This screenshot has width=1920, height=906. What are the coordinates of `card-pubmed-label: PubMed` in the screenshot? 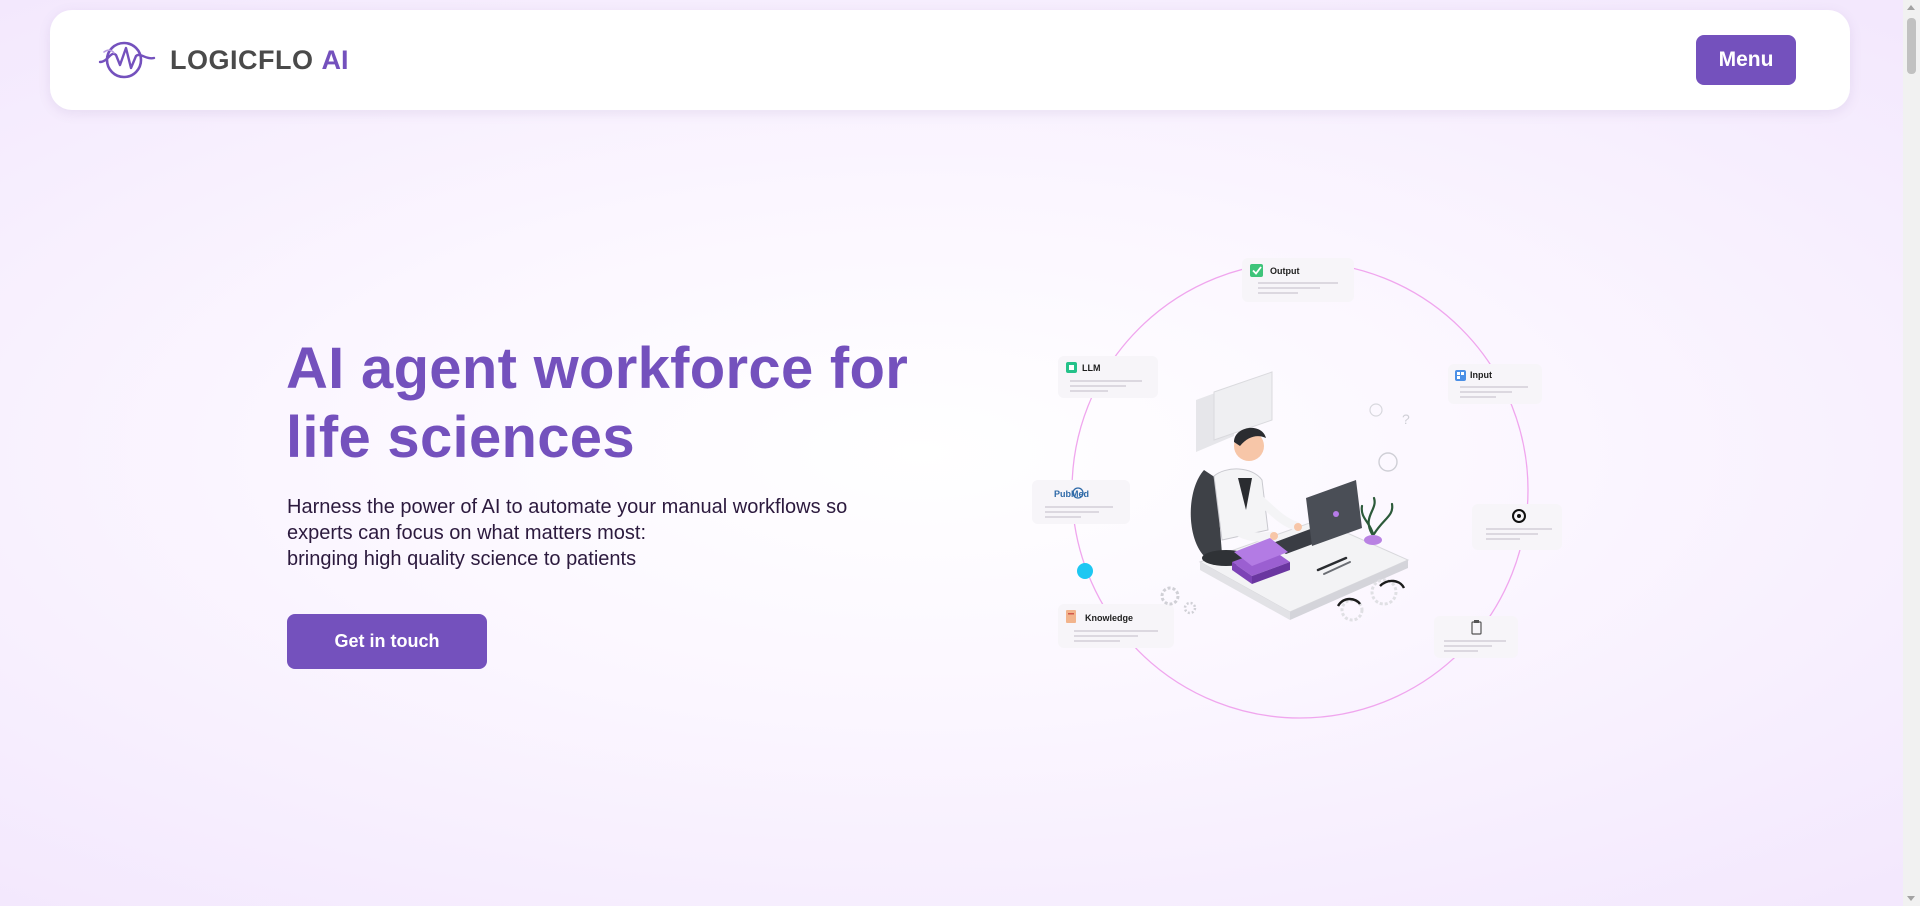 It's located at (1071, 494).